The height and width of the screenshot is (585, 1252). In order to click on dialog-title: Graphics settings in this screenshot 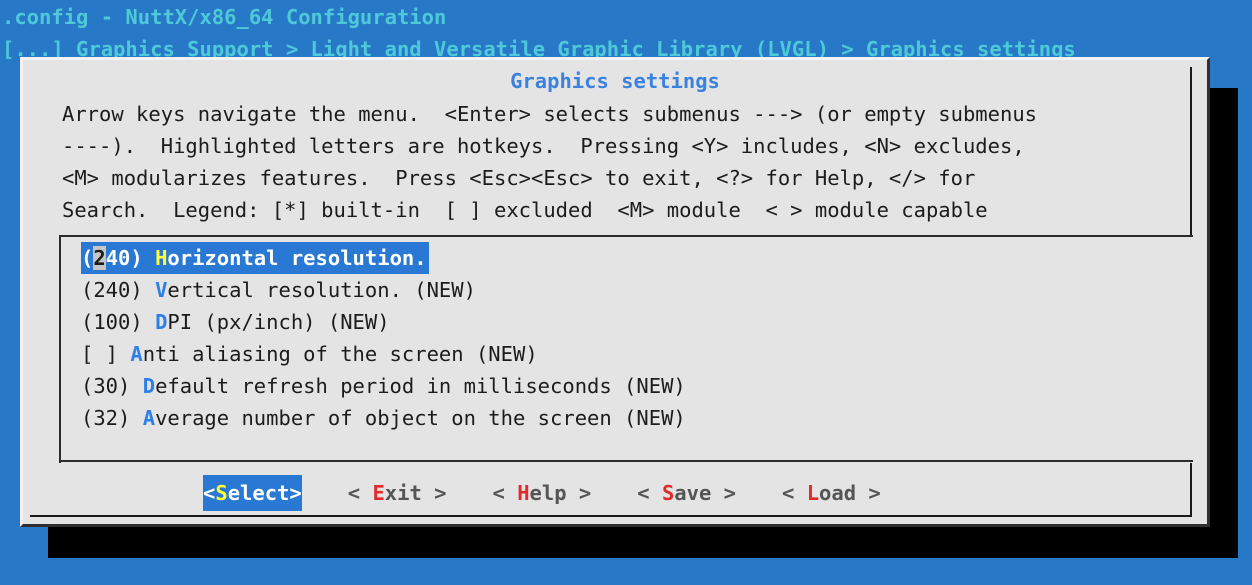, I will do `click(615, 81)`.